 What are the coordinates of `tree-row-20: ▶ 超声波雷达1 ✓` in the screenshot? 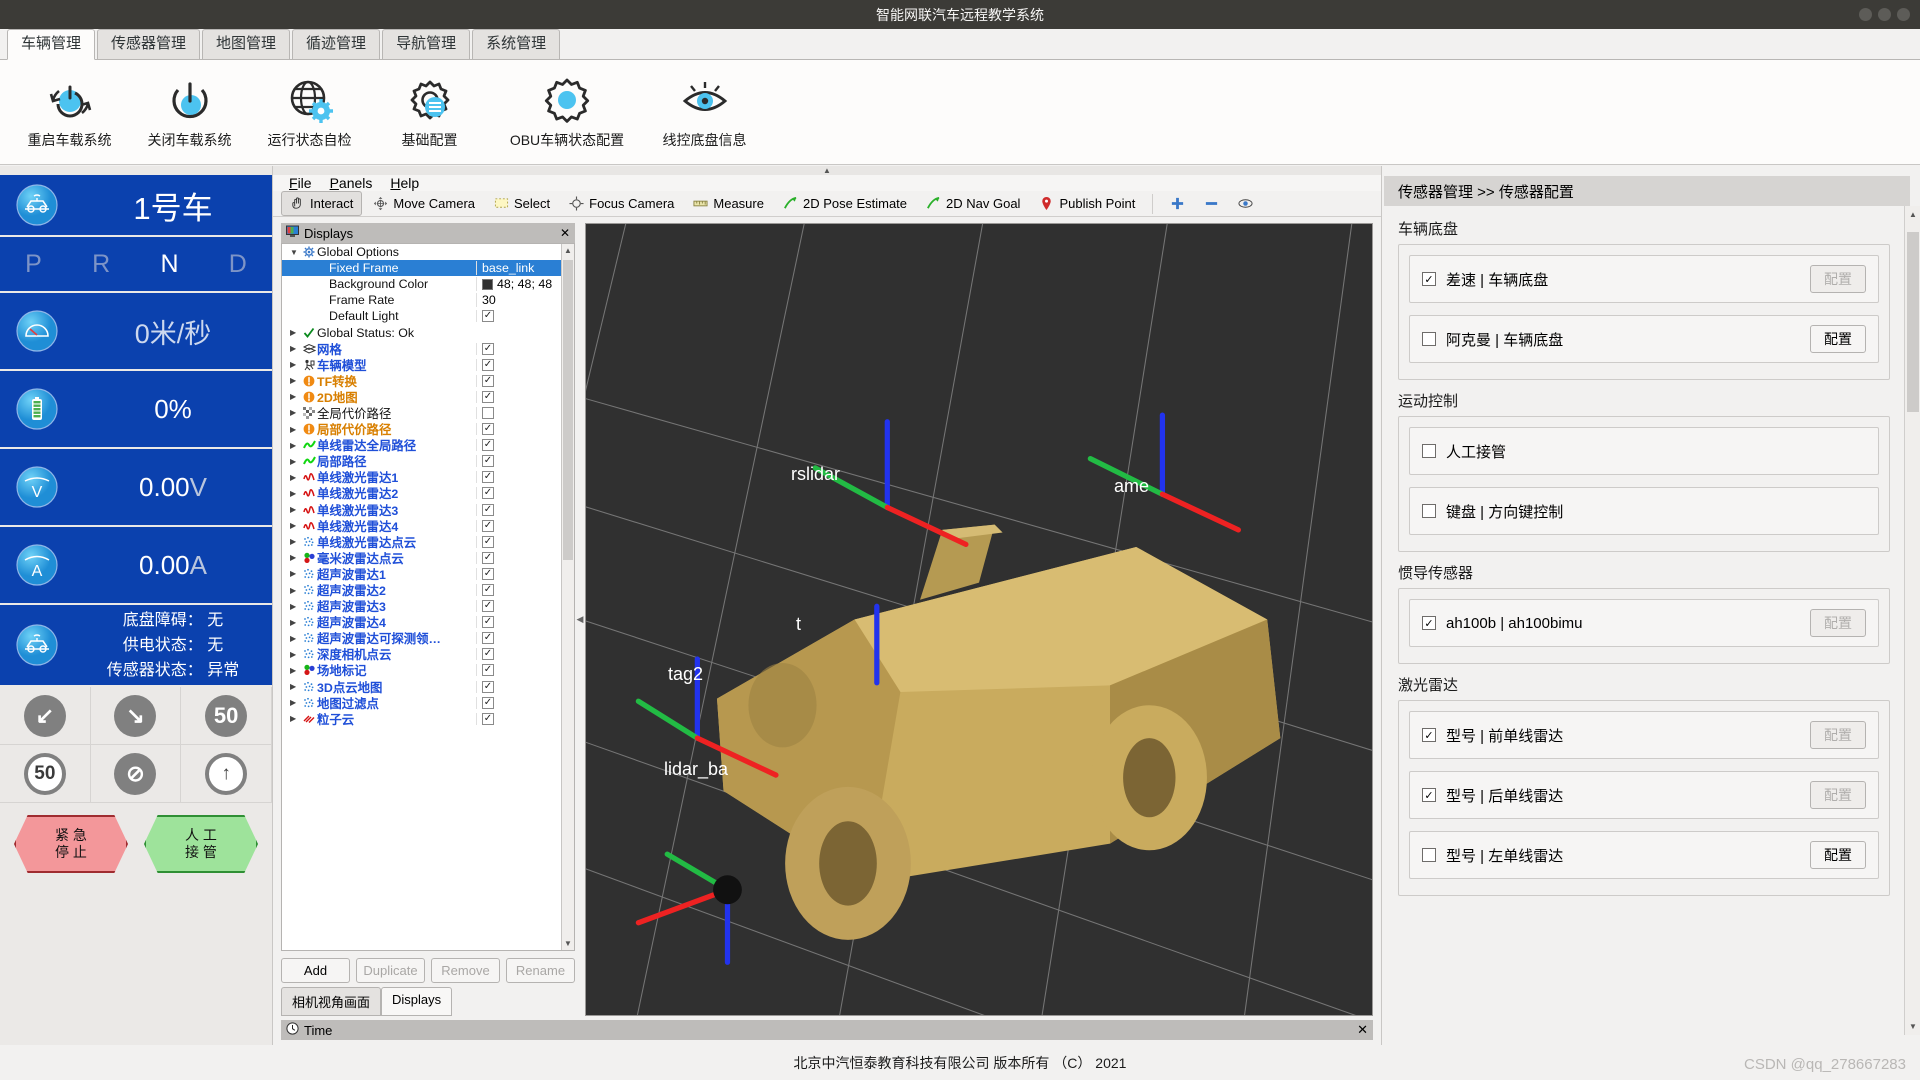 It's located at (428, 574).